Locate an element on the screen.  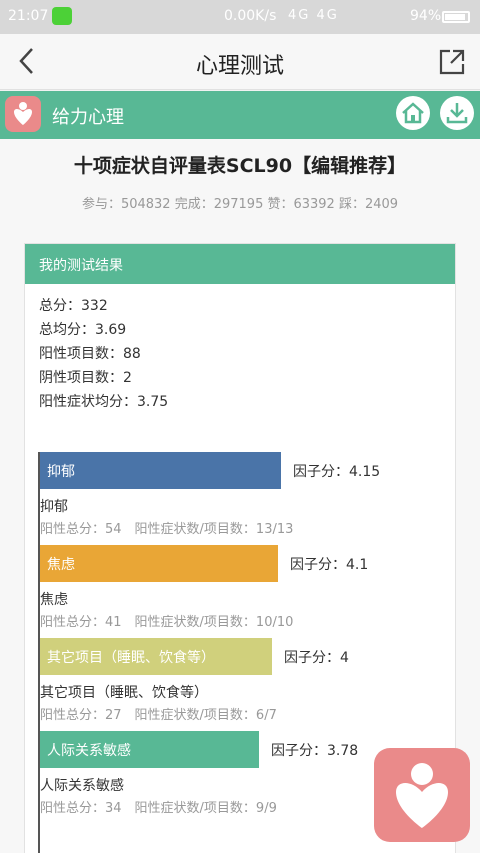
factor-bar: 焦虑 is located at coordinates (159, 563).